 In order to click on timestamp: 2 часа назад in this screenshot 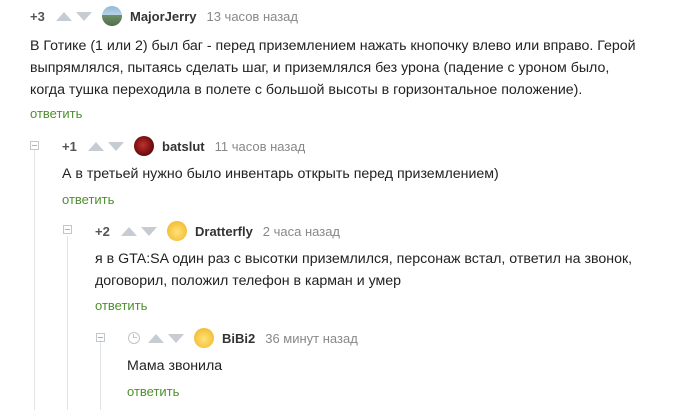, I will do `click(301, 231)`.